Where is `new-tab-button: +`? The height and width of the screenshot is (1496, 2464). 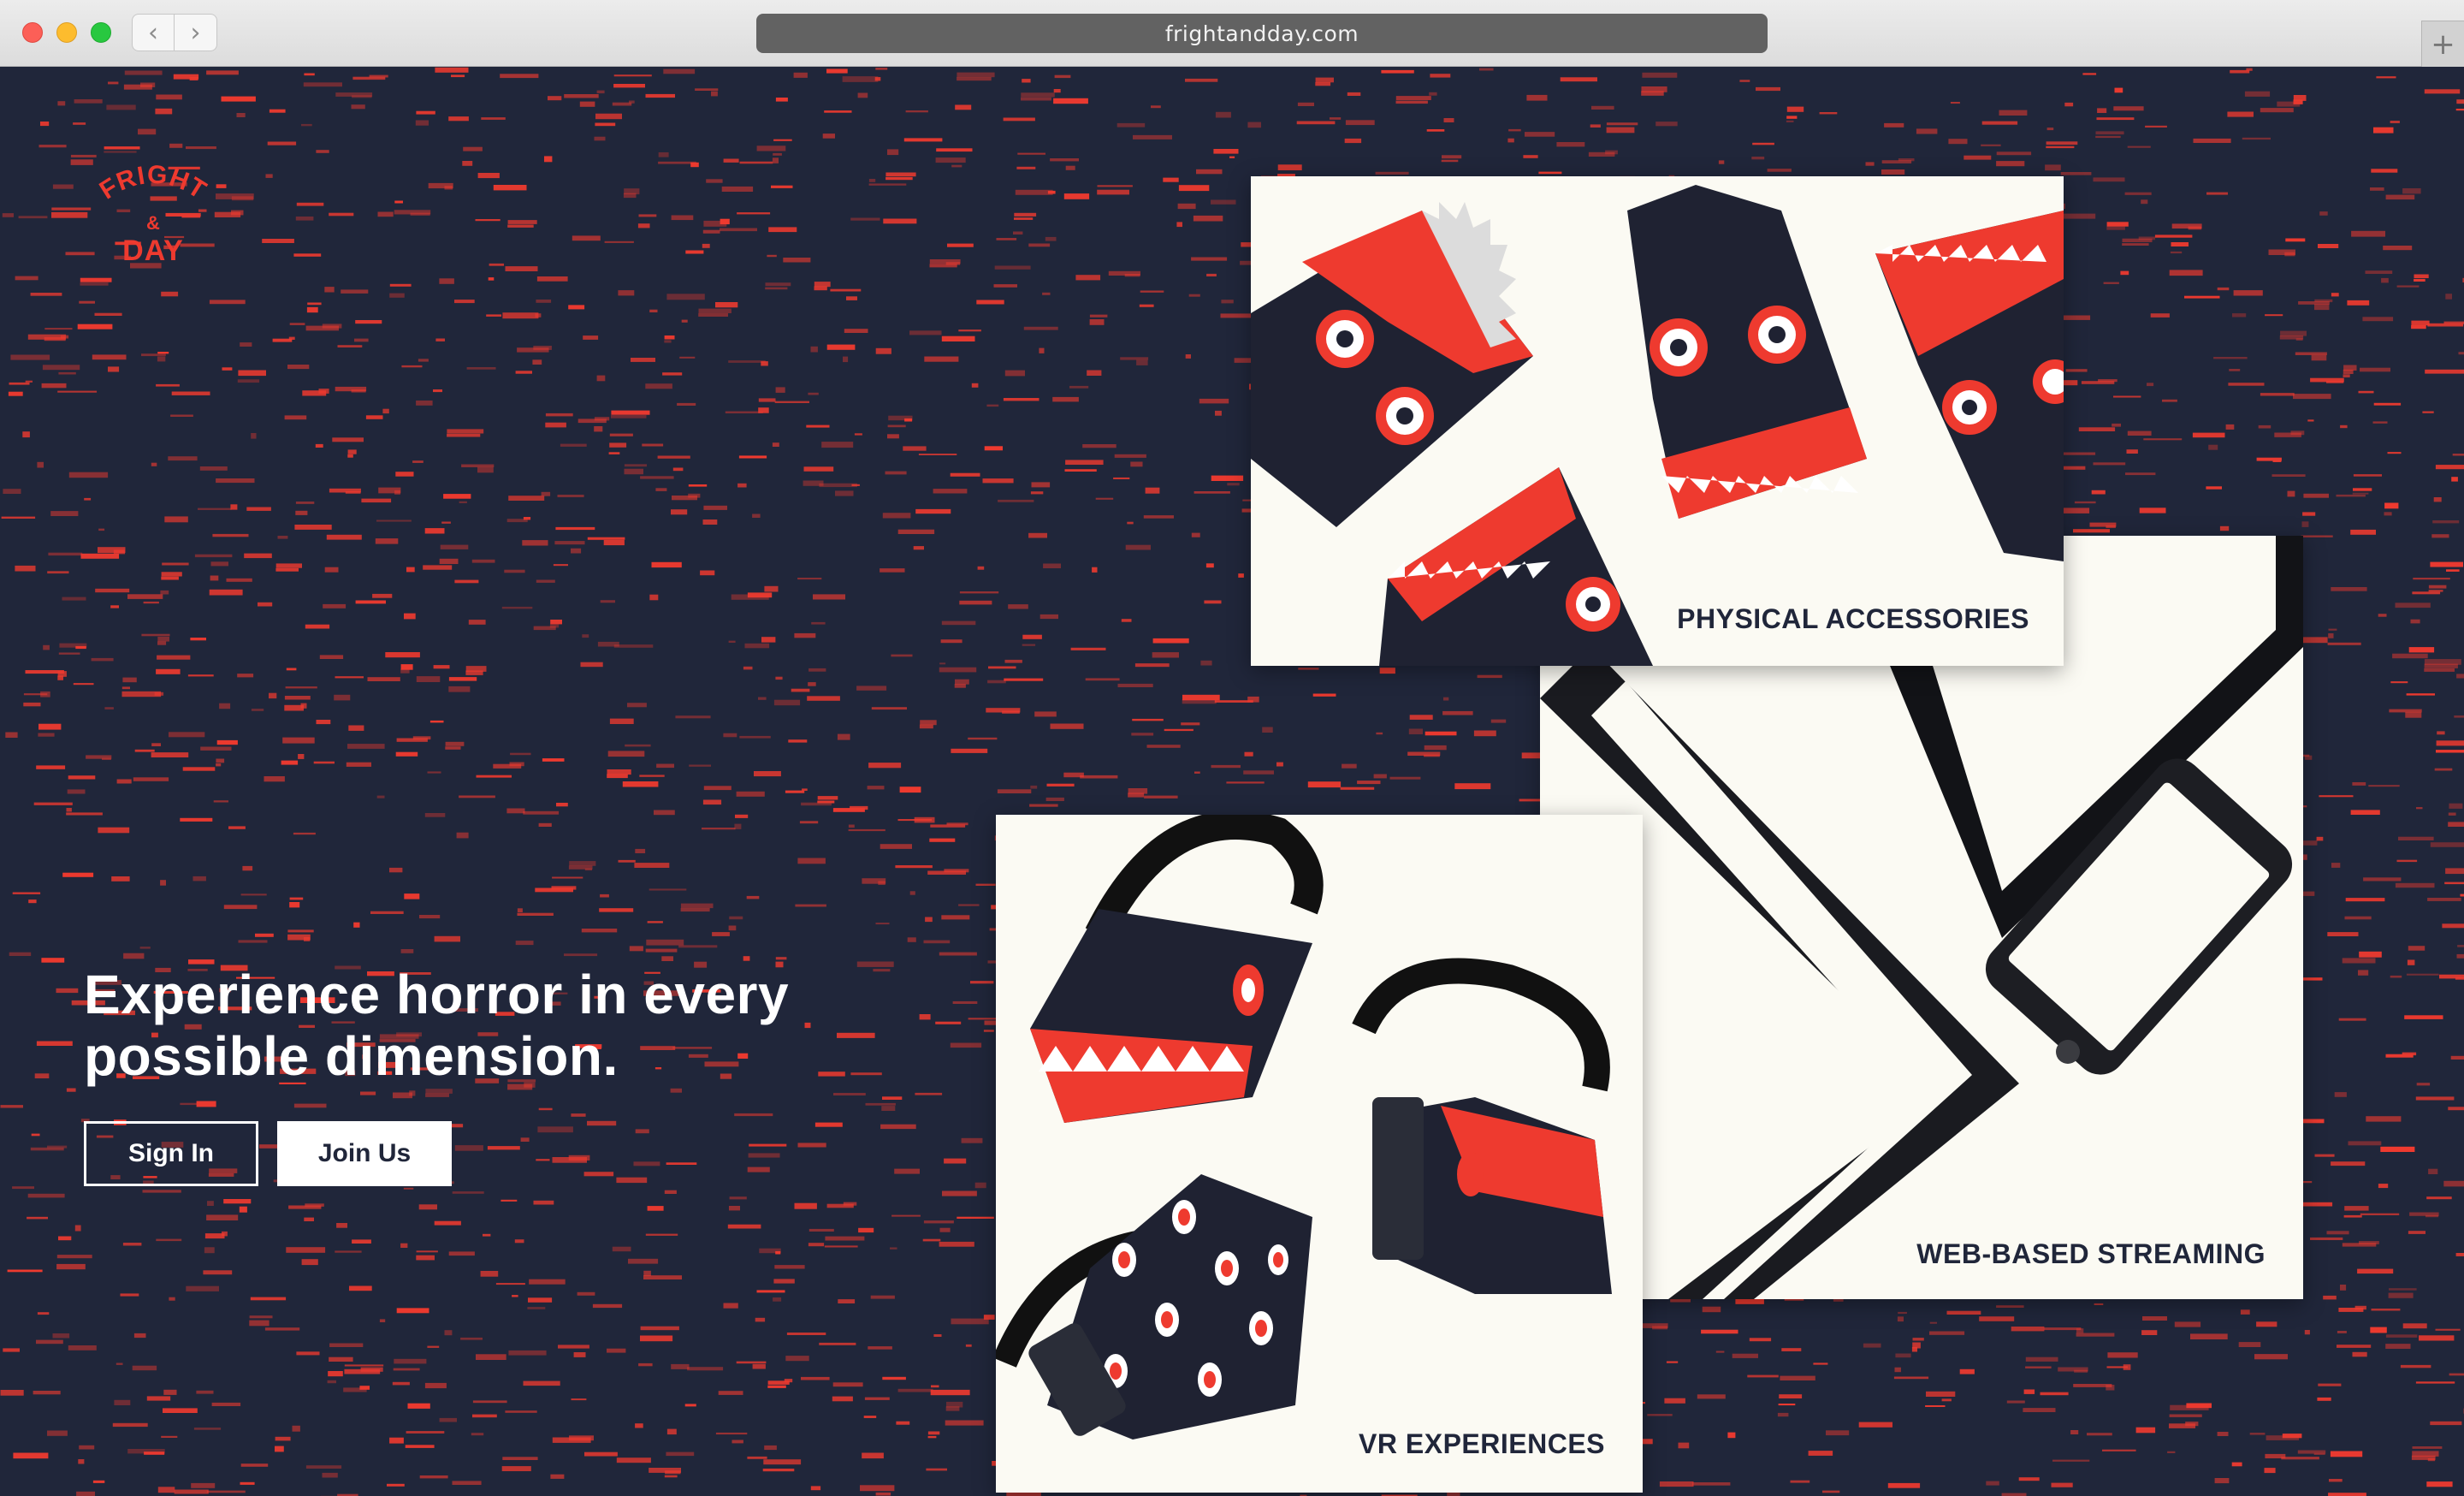 new-tab-button: + is located at coordinates (2442, 44).